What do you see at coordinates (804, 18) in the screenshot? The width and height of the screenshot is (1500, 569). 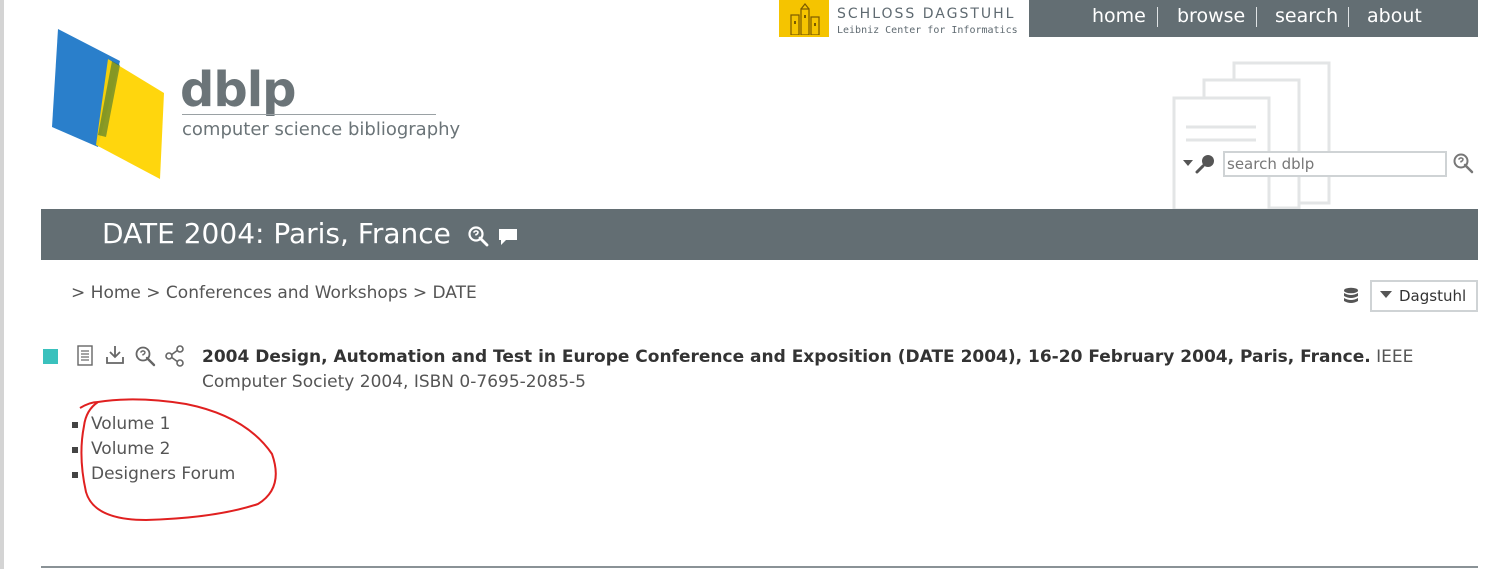 I see `dagstuhl-castle-icon` at bounding box center [804, 18].